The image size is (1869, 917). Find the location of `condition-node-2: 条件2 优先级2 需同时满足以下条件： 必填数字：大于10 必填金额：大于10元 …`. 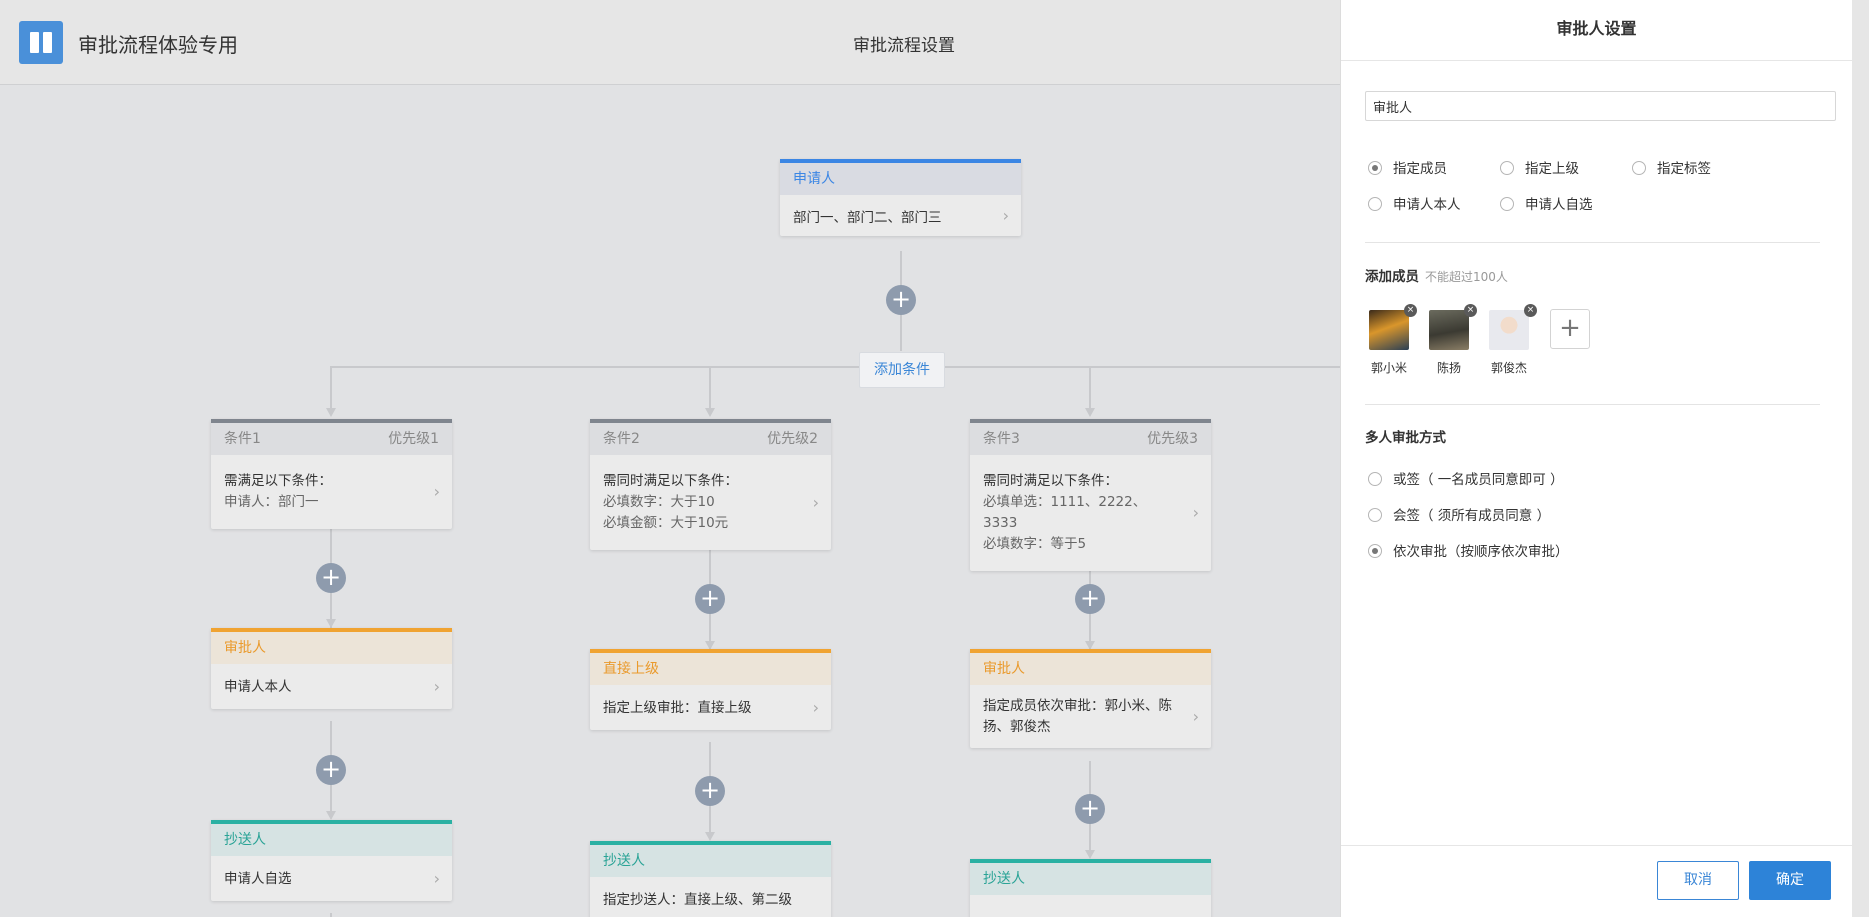

condition-node-2: 条件2 优先级2 需同时满足以下条件： 必填数字：大于10 必填金额：大于10元 … is located at coordinates (710, 484).